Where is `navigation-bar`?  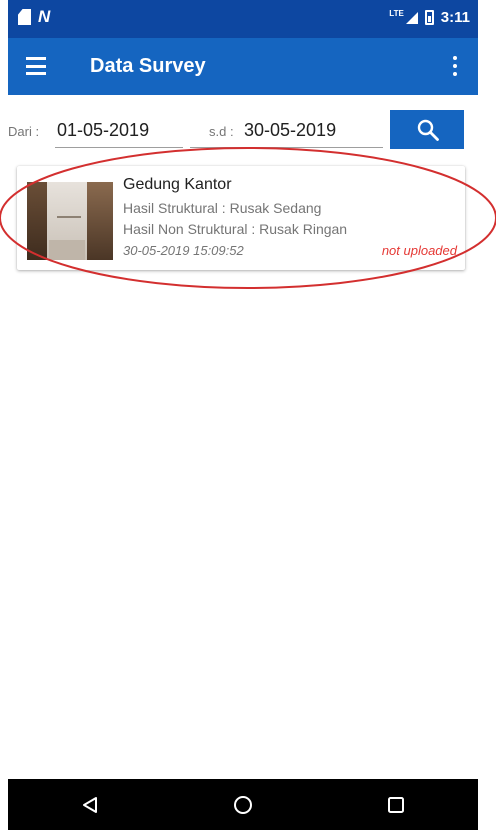
navigation-bar is located at coordinates (243, 804).